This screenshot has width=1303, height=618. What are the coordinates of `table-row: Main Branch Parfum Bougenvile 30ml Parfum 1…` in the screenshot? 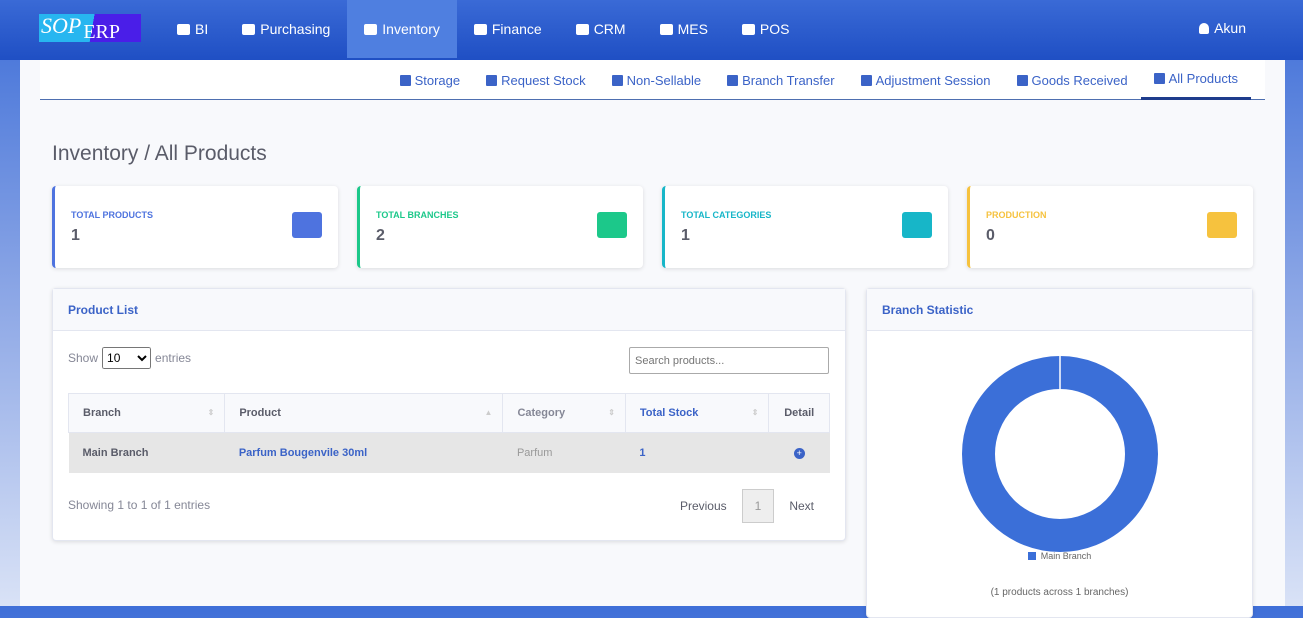 It's located at (449, 452).